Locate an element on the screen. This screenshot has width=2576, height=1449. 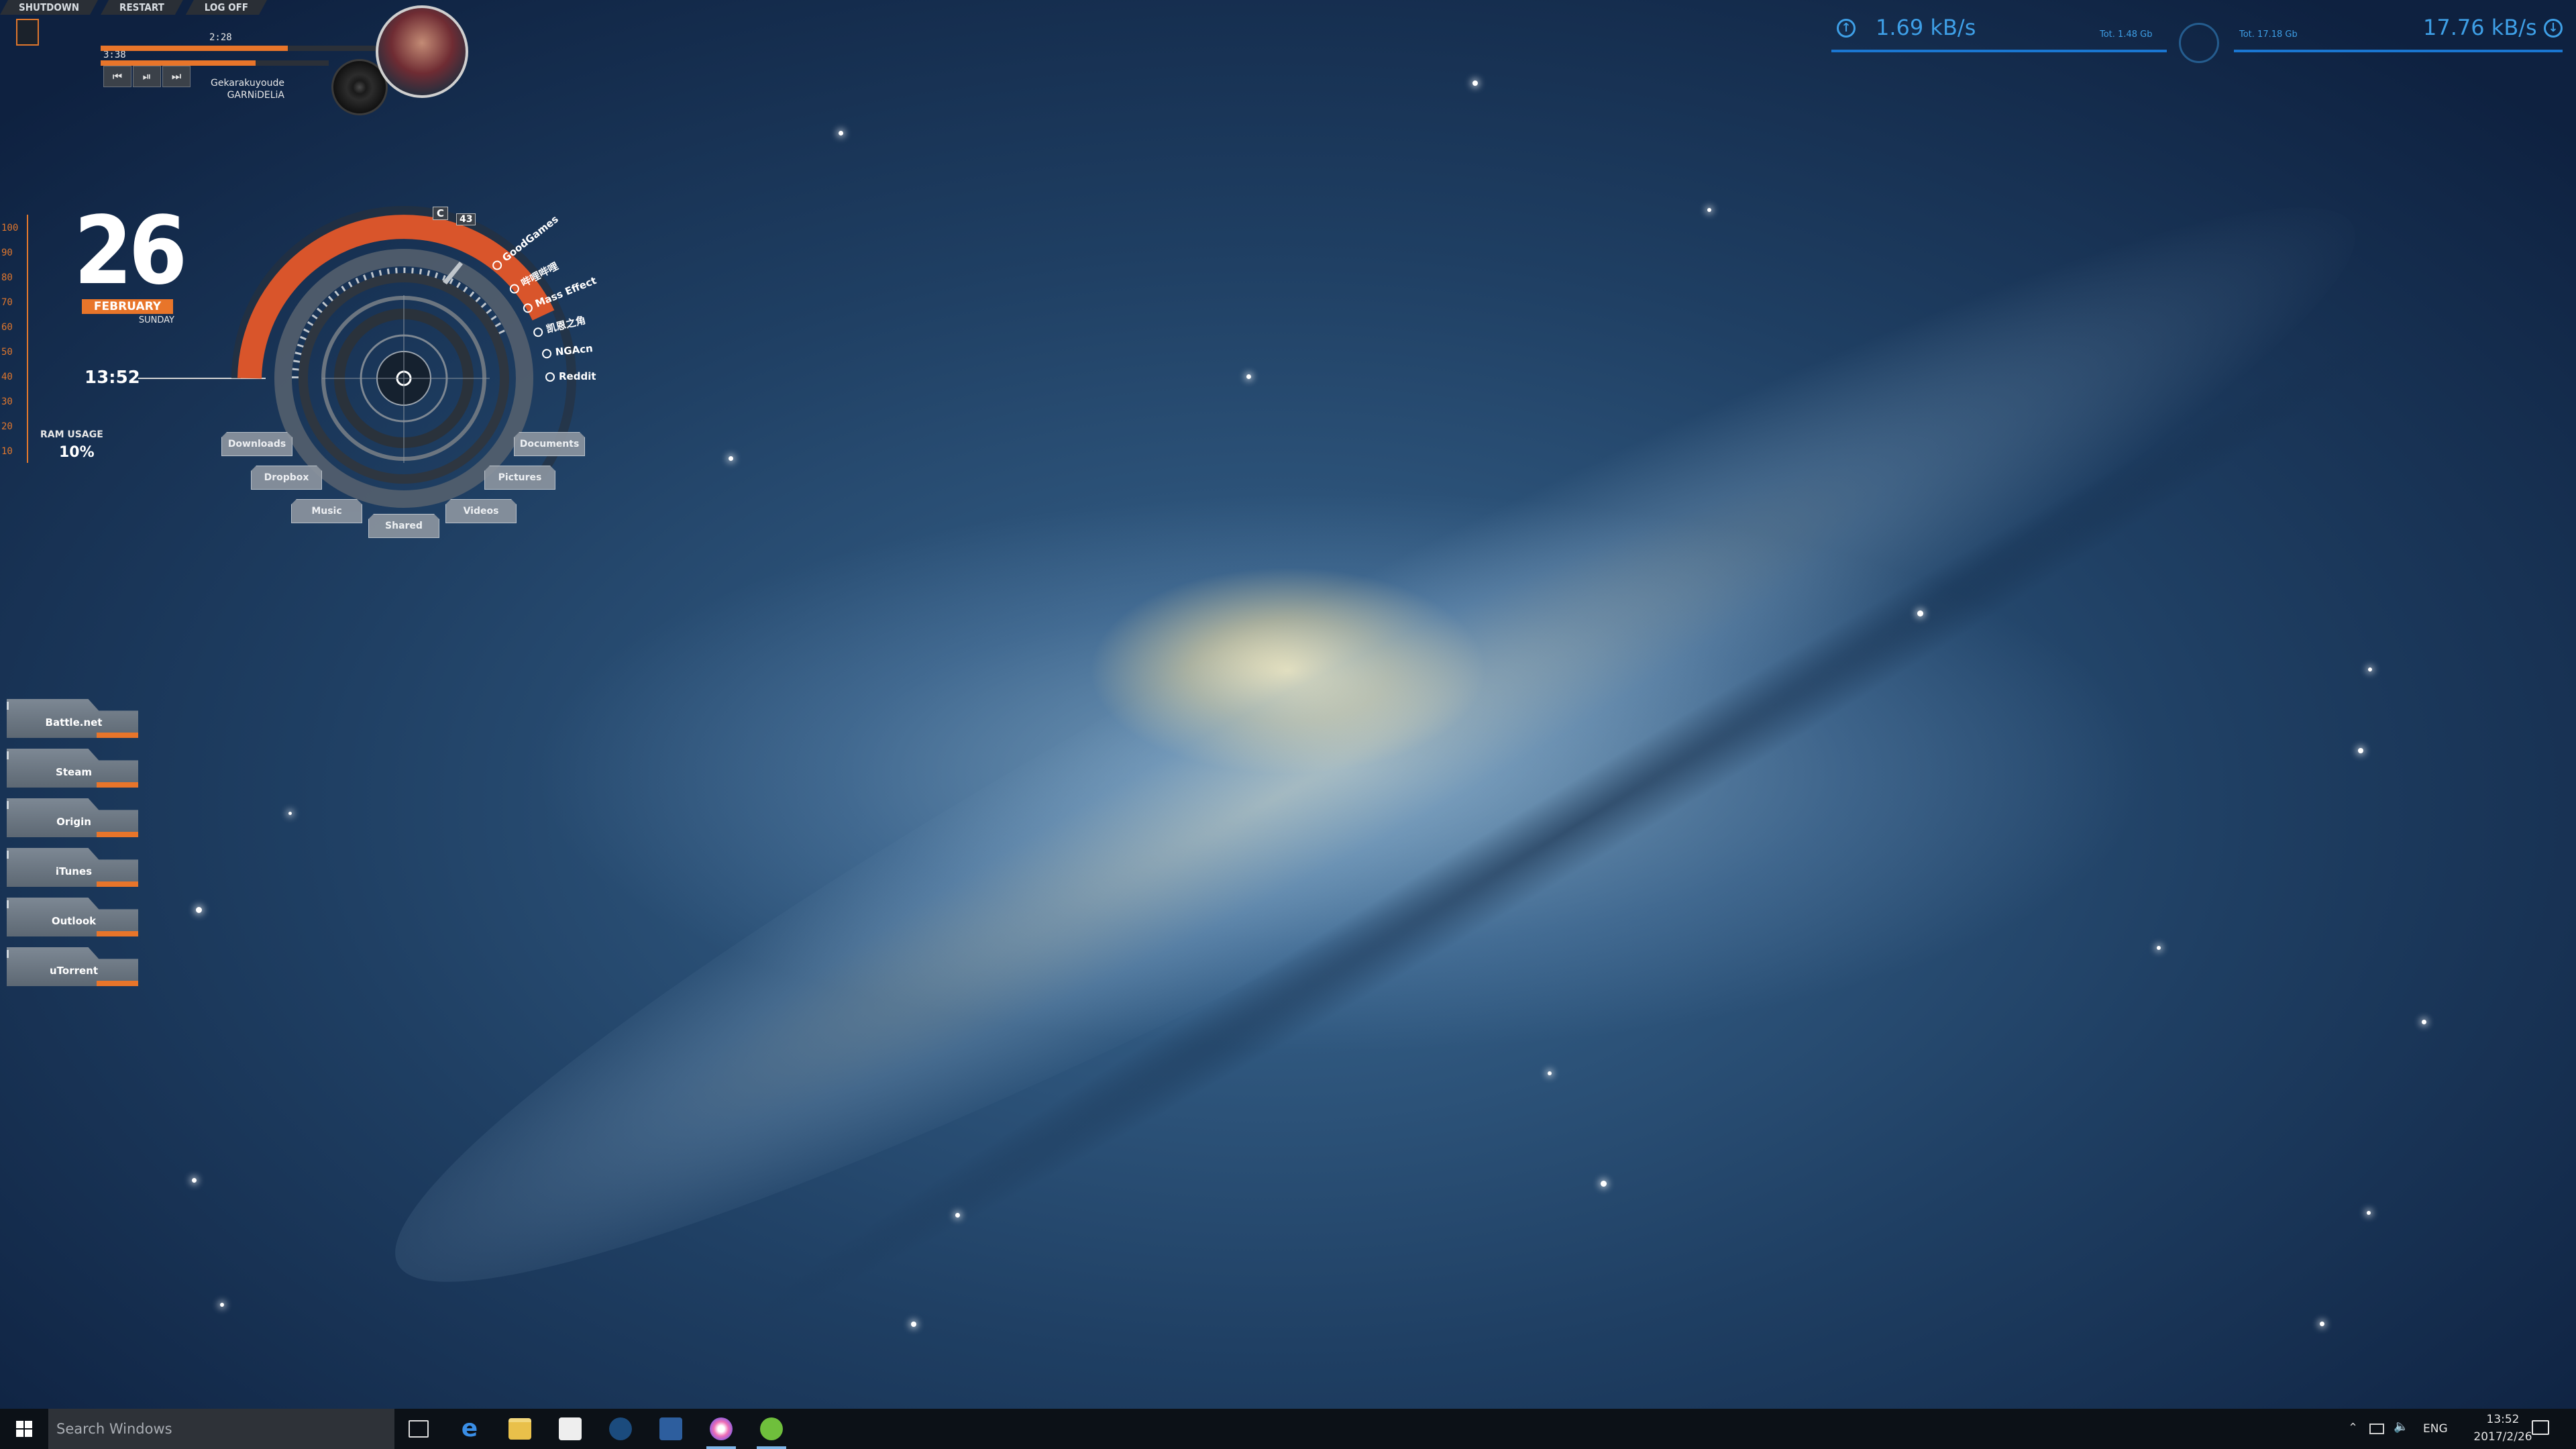
store-glyph is located at coordinates (570, 1428).